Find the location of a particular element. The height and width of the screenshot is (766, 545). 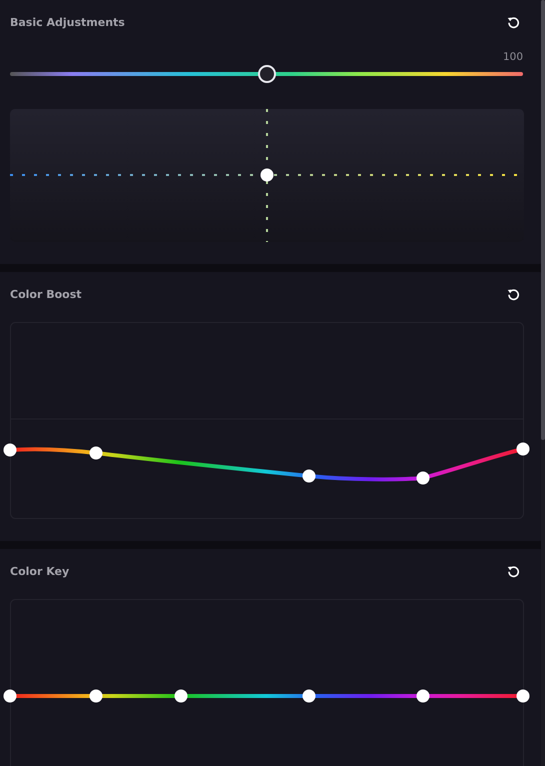

section-title: Color Key is located at coordinates (40, 571).